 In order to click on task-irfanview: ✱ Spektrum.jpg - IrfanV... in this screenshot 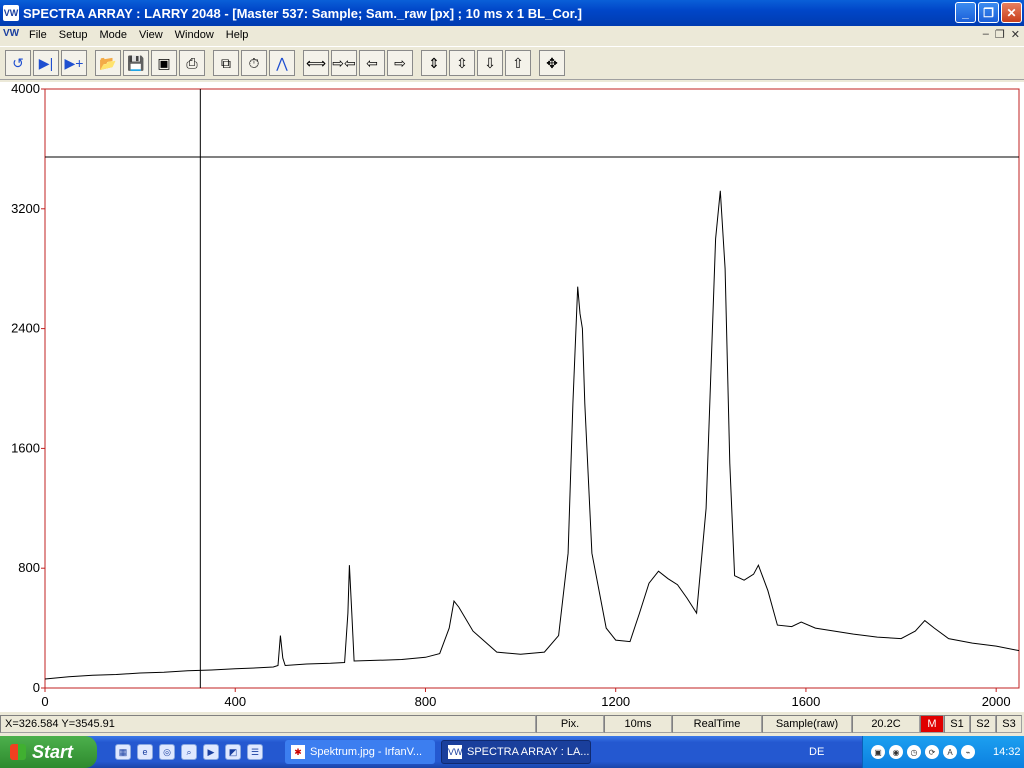, I will do `click(360, 752)`.